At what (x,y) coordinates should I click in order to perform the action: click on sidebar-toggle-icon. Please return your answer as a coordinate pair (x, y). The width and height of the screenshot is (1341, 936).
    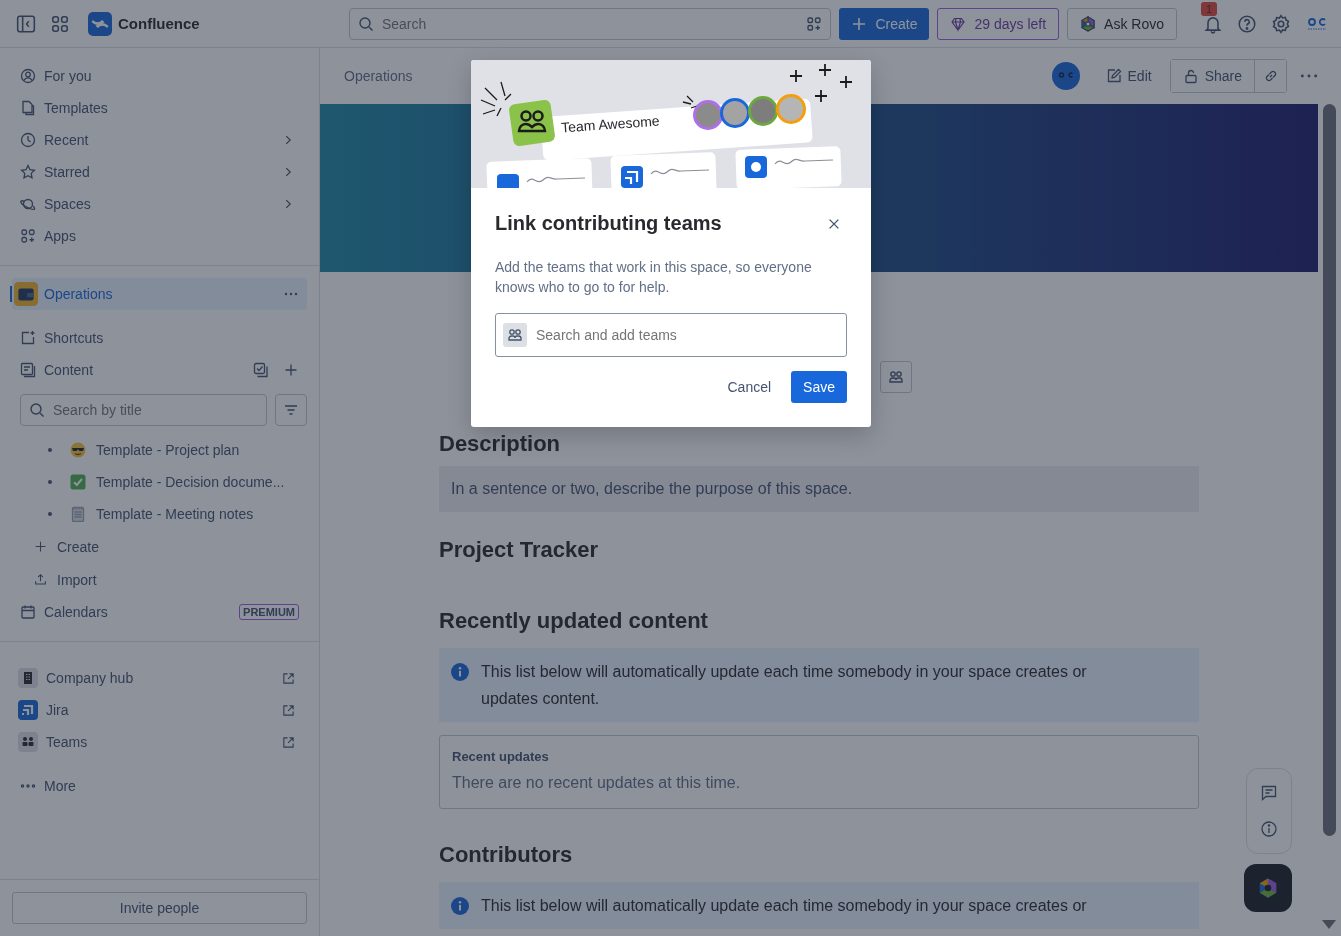
    Looking at the image, I should click on (26, 23).